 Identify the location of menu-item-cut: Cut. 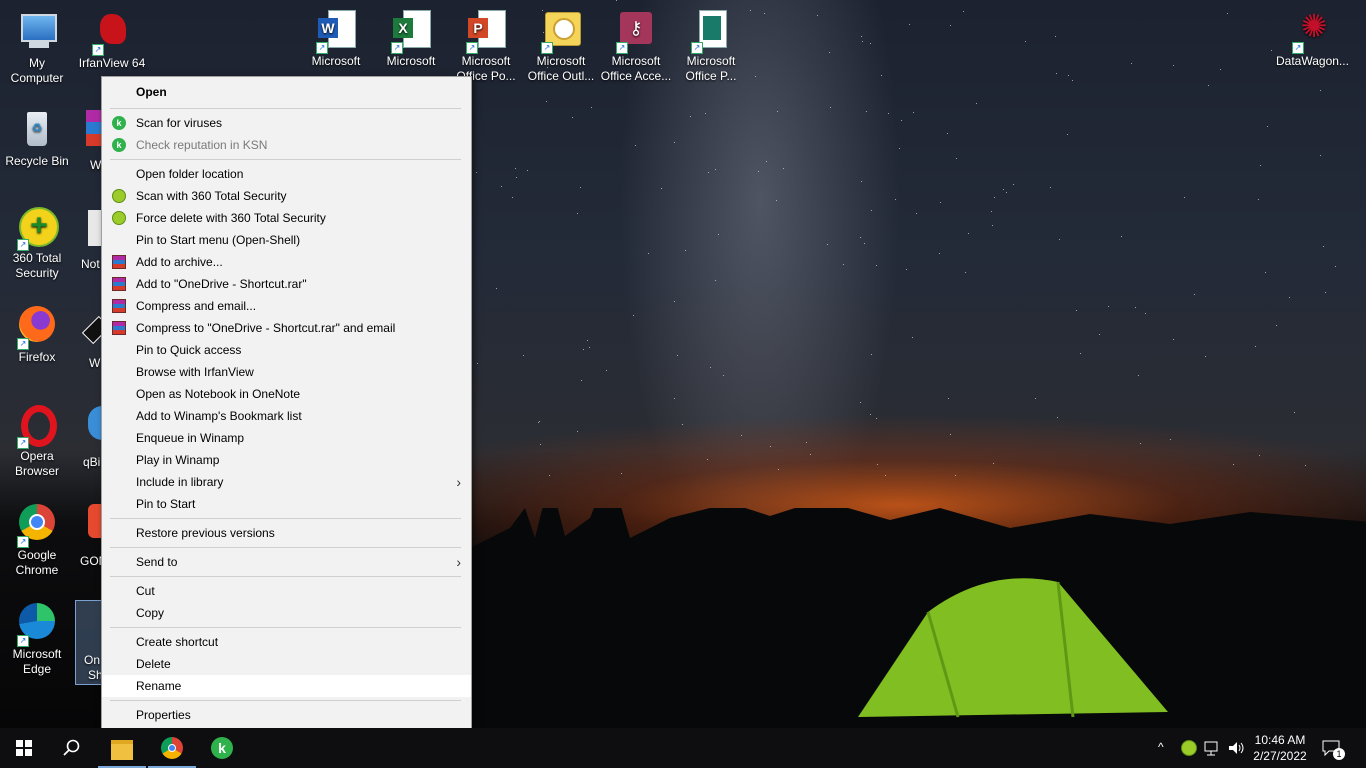
(286, 591).